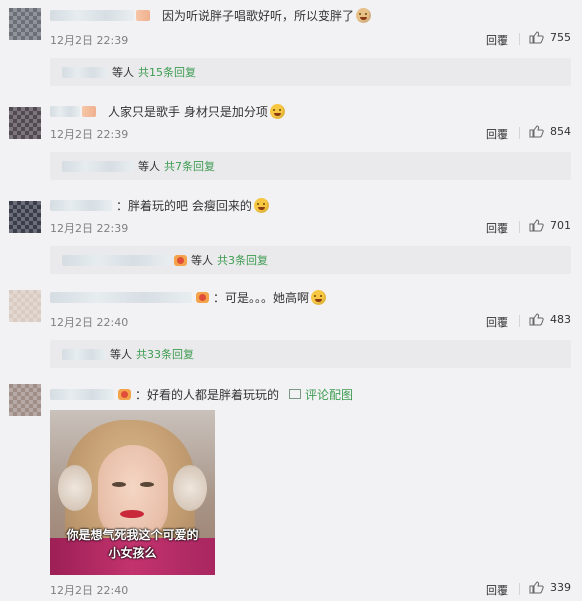 This screenshot has height=601, width=582. I want to click on reply-count-link: 共15条回复, so click(167, 72).